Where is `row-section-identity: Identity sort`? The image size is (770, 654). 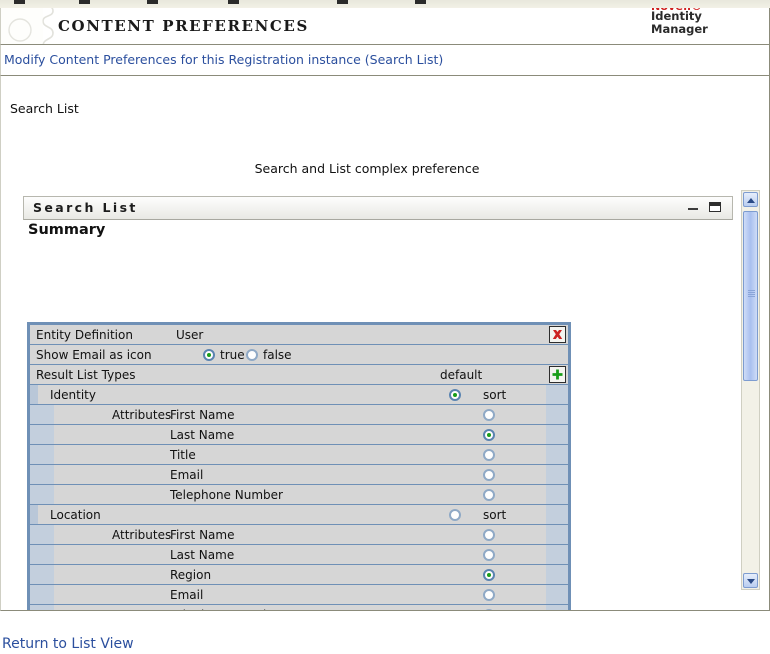 row-section-identity: Identity sort is located at coordinates (299, 395).